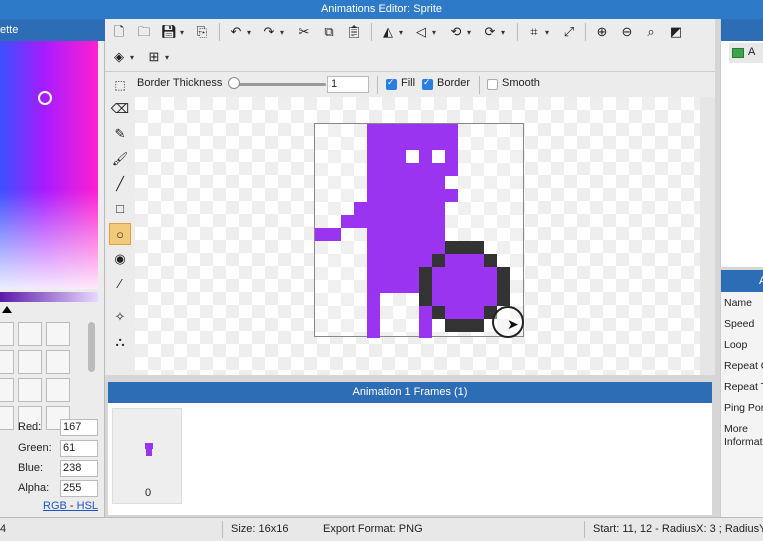 The image size is (763, 541). I want to click on resize-icon: ⤢, so click(569, 32).